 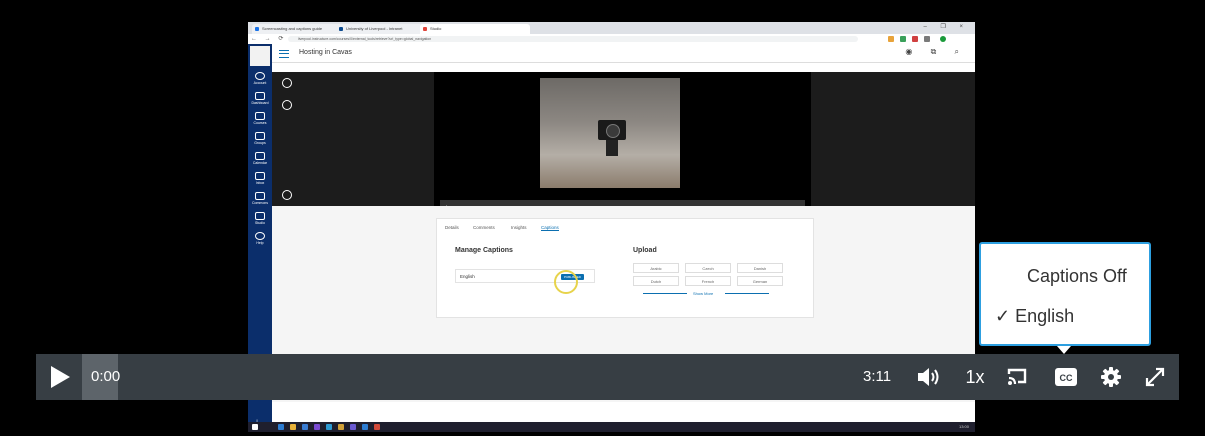 I want to click on nav-item-studio: Studio, so click(x=260, y=218).